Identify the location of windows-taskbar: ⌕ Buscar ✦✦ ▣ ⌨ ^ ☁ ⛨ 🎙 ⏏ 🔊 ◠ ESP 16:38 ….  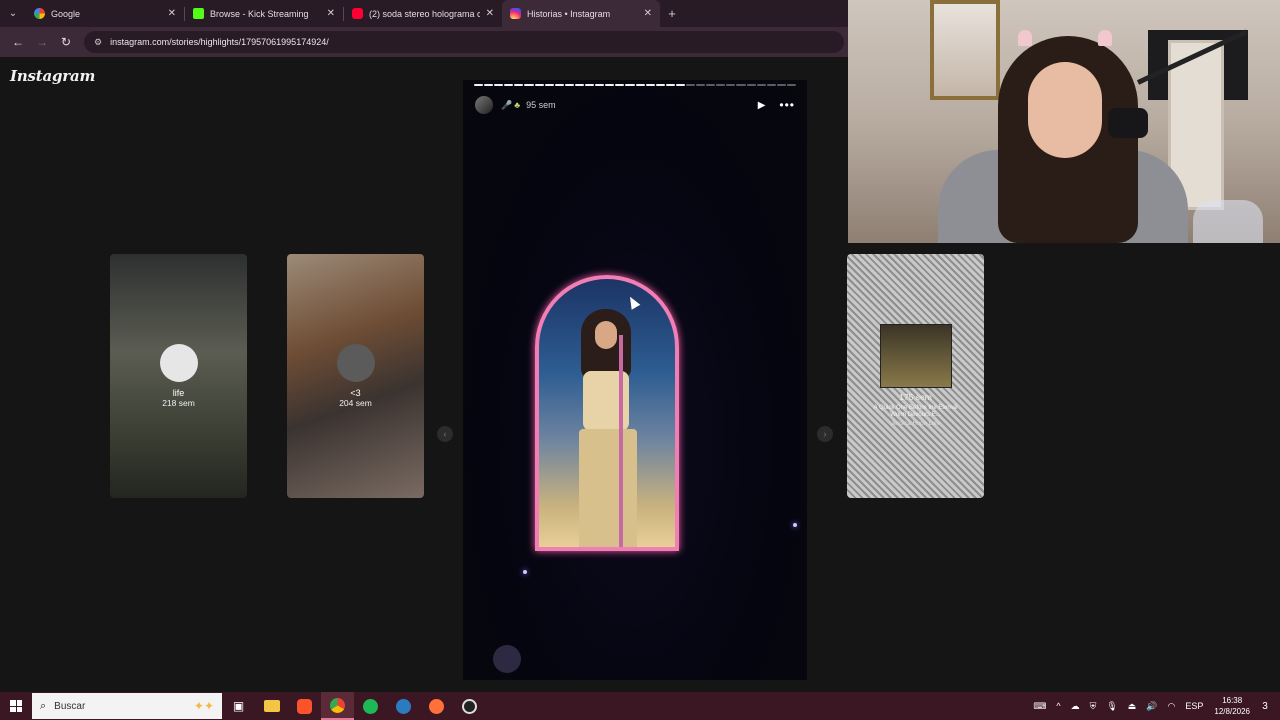
(640, 706).